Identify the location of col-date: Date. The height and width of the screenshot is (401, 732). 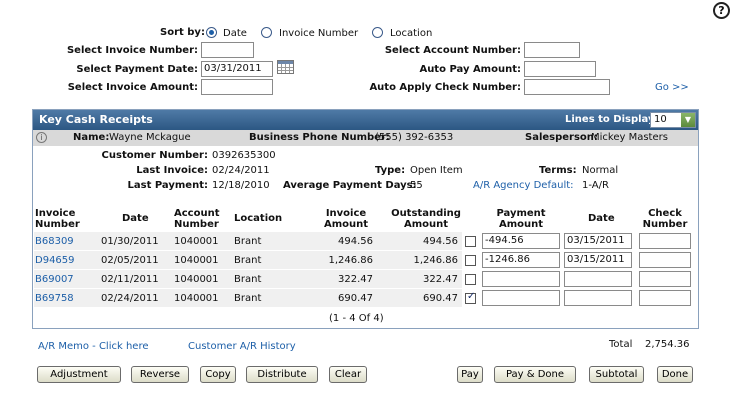
(135, 218).